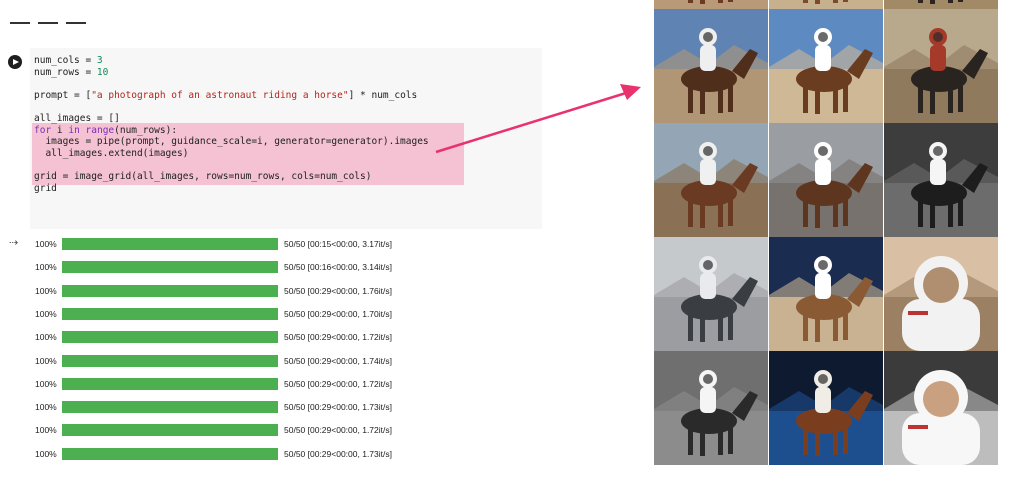 This screenshot has height=488, width=1022. I want to click on arrow-head, so click(630, 92).